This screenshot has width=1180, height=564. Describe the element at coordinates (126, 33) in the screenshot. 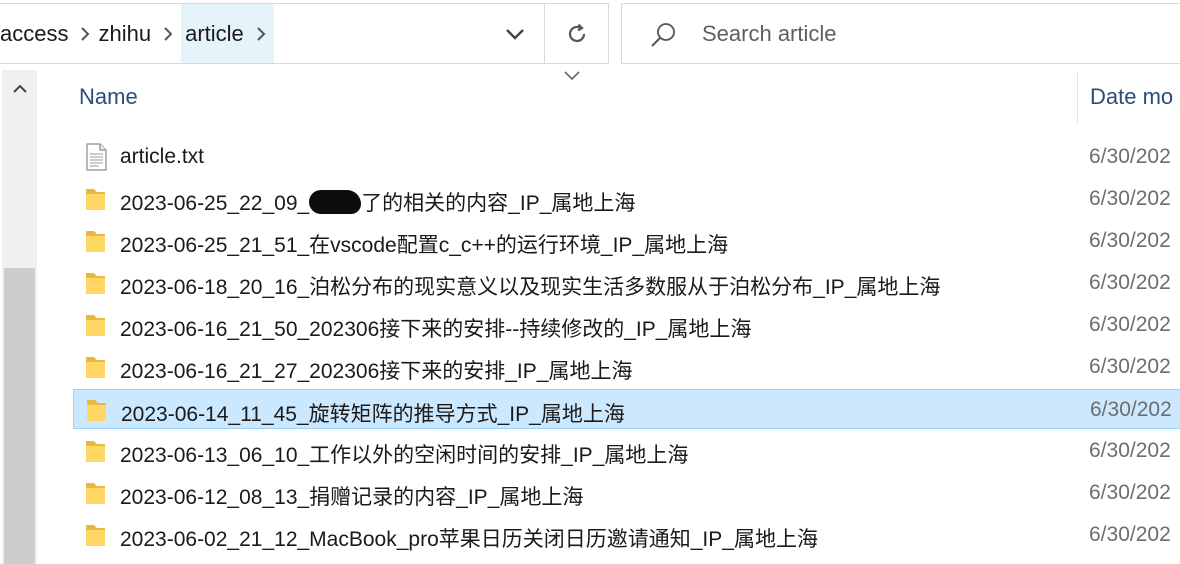

I see `breadcrumb-item-zhihu: zhihu` at that location.